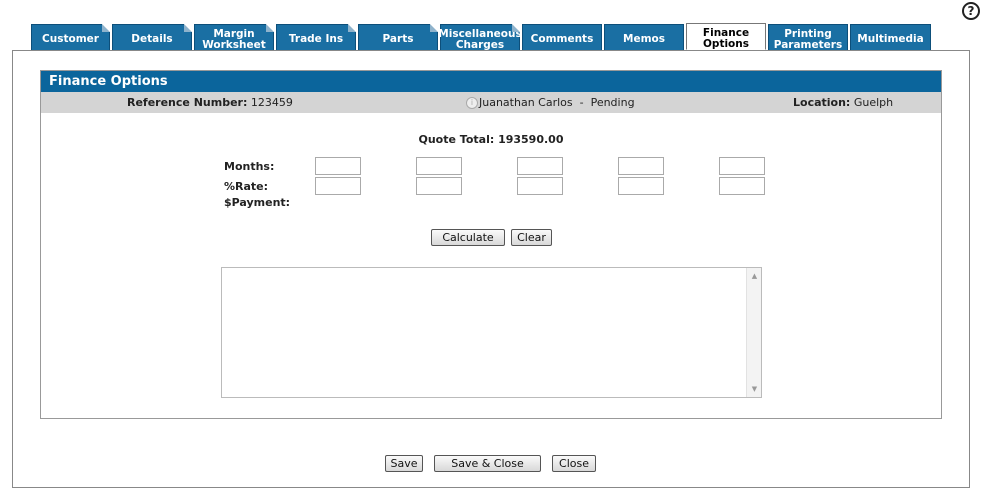 This screenshot has height=497, width=982. I want to click on save-button: Save, so click(404, 463).